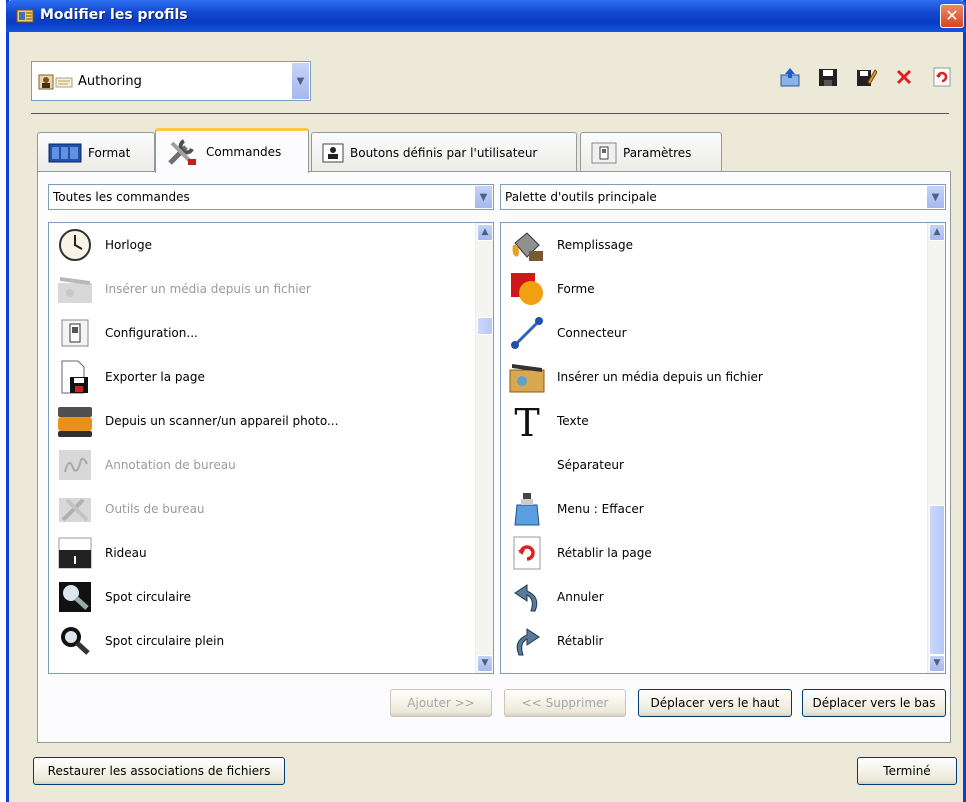 The image size is (966, 802). I want to click on export-page-icon, so click(75, 377).